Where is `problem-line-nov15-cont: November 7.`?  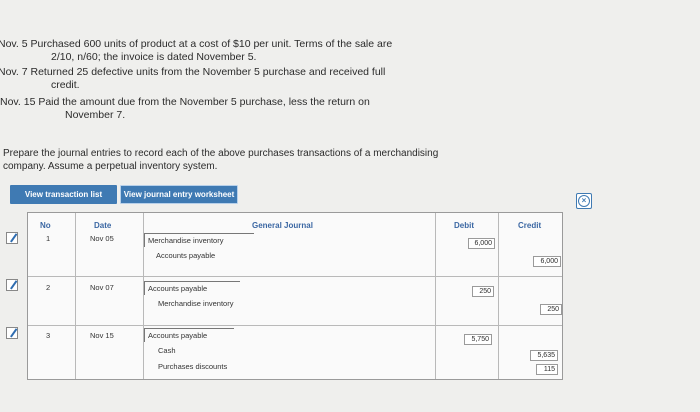 problem-line-nov15-cont: November 7. is located at coordinates (95, 115).